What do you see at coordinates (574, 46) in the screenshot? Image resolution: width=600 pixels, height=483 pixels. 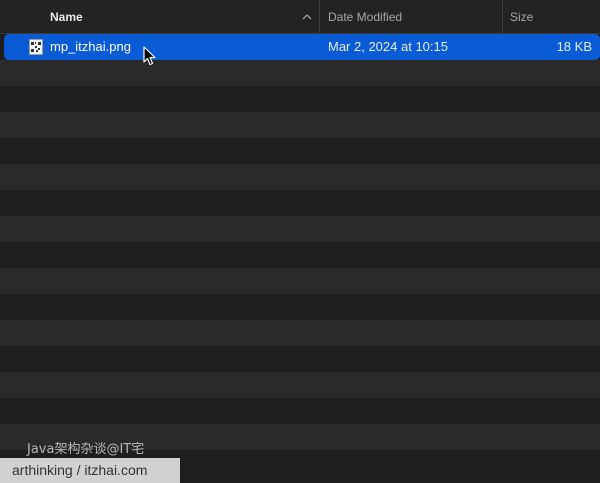 I see `file-size: 18 KB` at bounding box center [574, 46].